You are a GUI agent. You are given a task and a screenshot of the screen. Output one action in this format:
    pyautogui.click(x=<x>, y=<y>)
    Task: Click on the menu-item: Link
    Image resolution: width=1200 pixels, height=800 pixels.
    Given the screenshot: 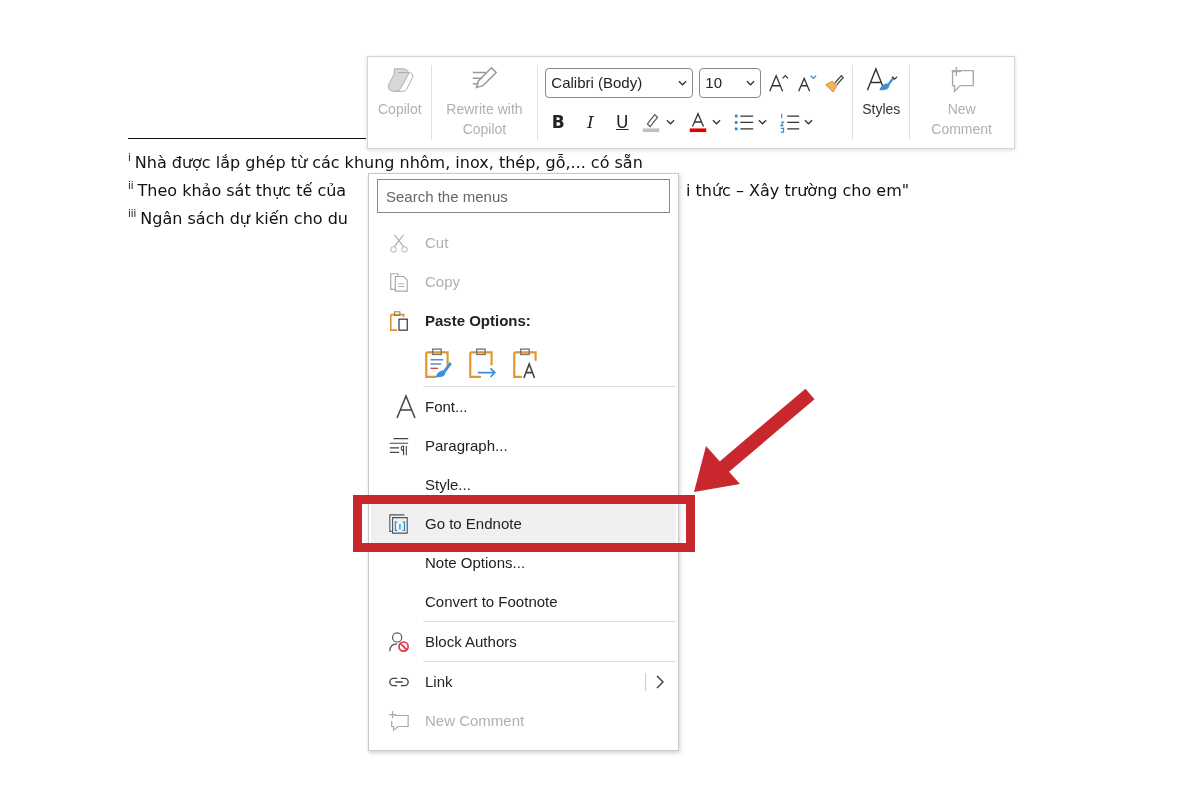 What is the action you would take?
    pyautogui.click(x=523, y=681)
    